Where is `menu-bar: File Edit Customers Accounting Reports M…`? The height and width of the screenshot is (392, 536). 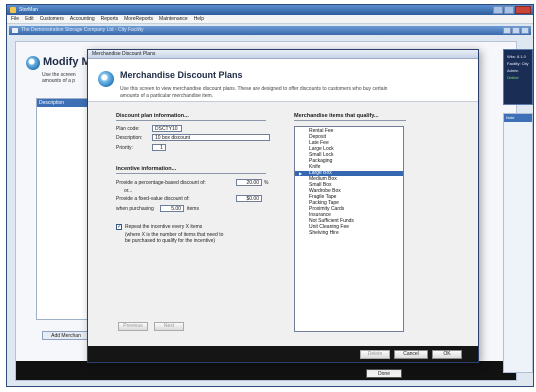 menu-bar: File Edit Customers Accounting Reports M… is located at coordinates (270, 19).